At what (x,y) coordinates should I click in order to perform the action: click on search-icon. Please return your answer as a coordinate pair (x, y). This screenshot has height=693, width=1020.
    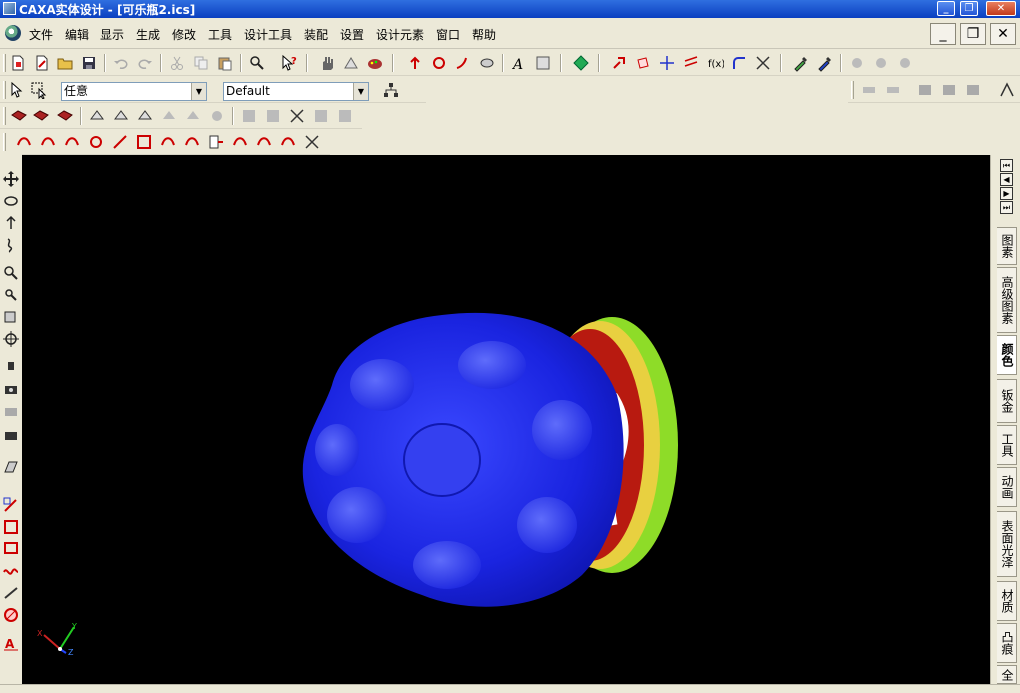
    Looking at the image, I should click on (257, 63).